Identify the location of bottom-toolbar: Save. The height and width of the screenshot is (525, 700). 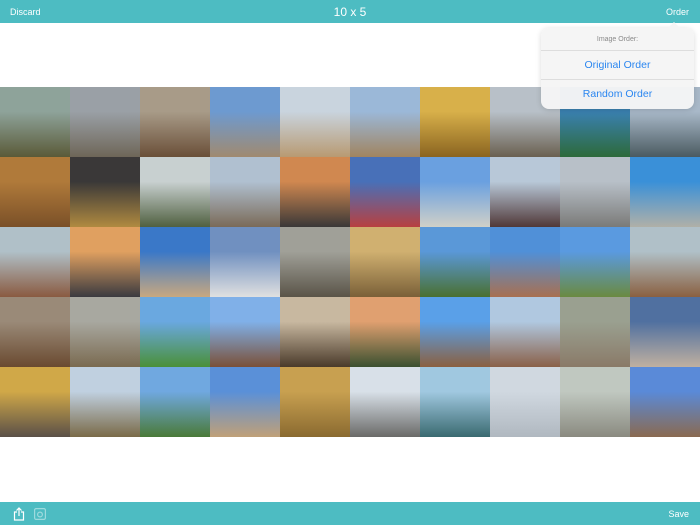
(350, 513).